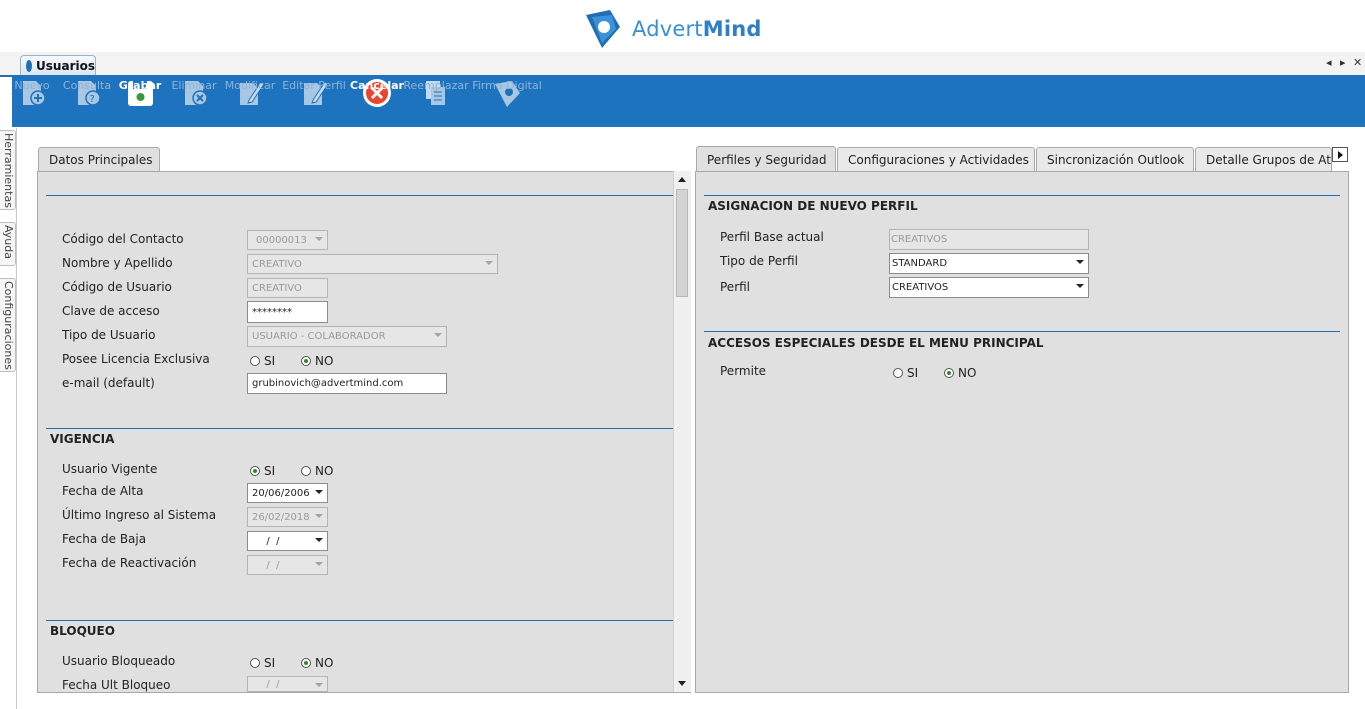  What do you see at coordinates (936, 159) in the screenshot?
I see `tab-configuraciones-actividades: Configuraciones y Actividades` at bounding box center [936, 159].